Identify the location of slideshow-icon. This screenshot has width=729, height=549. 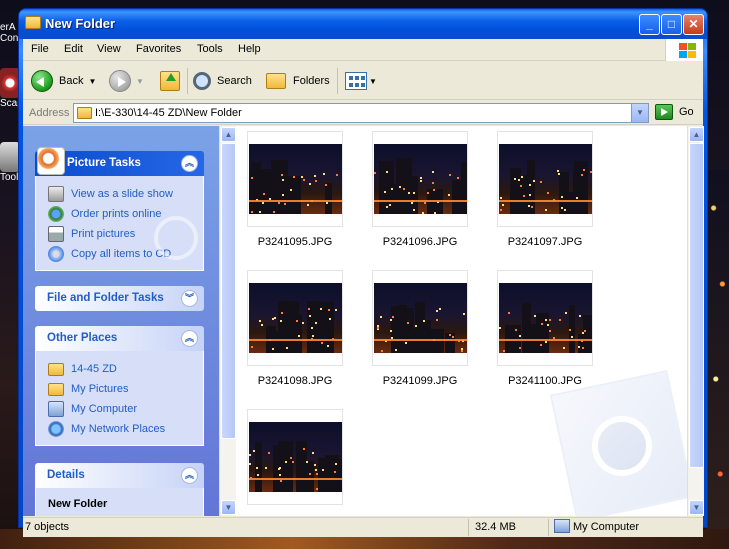
(56, 194).